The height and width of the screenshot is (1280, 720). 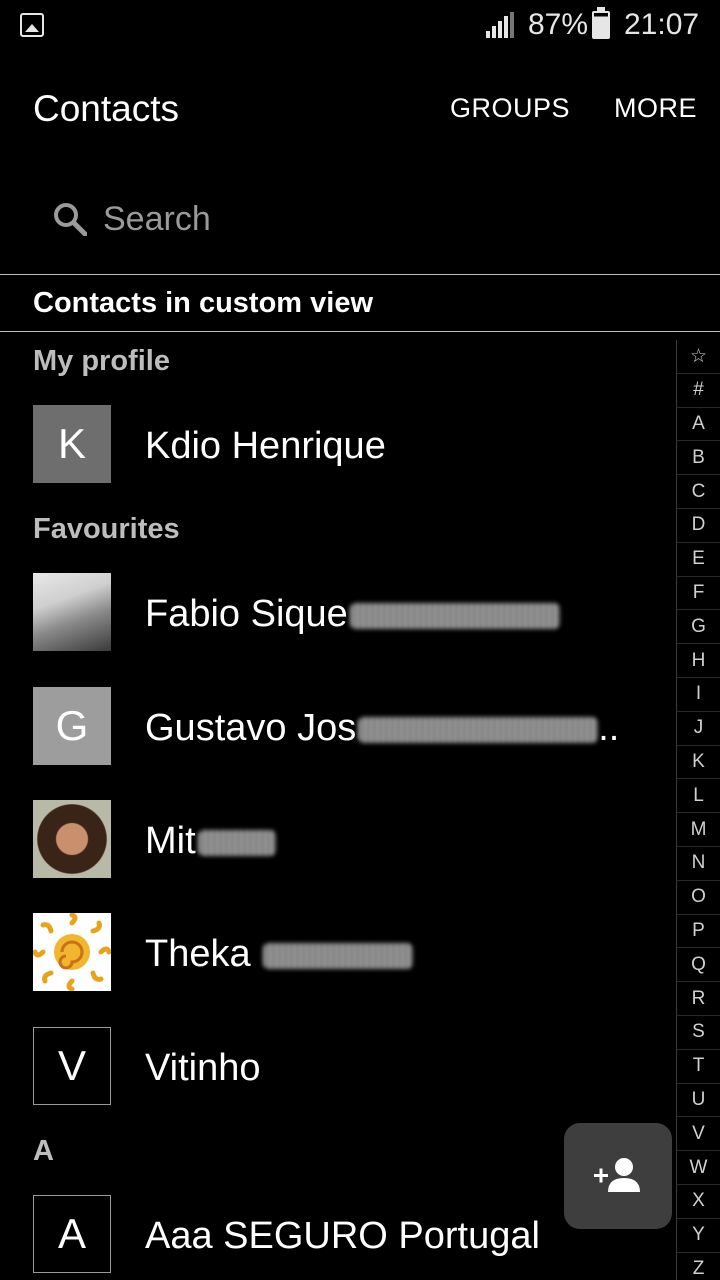 What do you see at coordinates (698, 492) in the screenshot?
I see `index-letter: C` at bounding box center [698, 492].